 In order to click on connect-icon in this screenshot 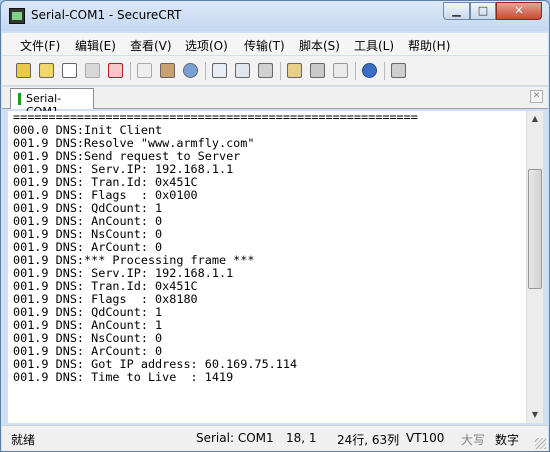, I will do `click(23, 70)`.